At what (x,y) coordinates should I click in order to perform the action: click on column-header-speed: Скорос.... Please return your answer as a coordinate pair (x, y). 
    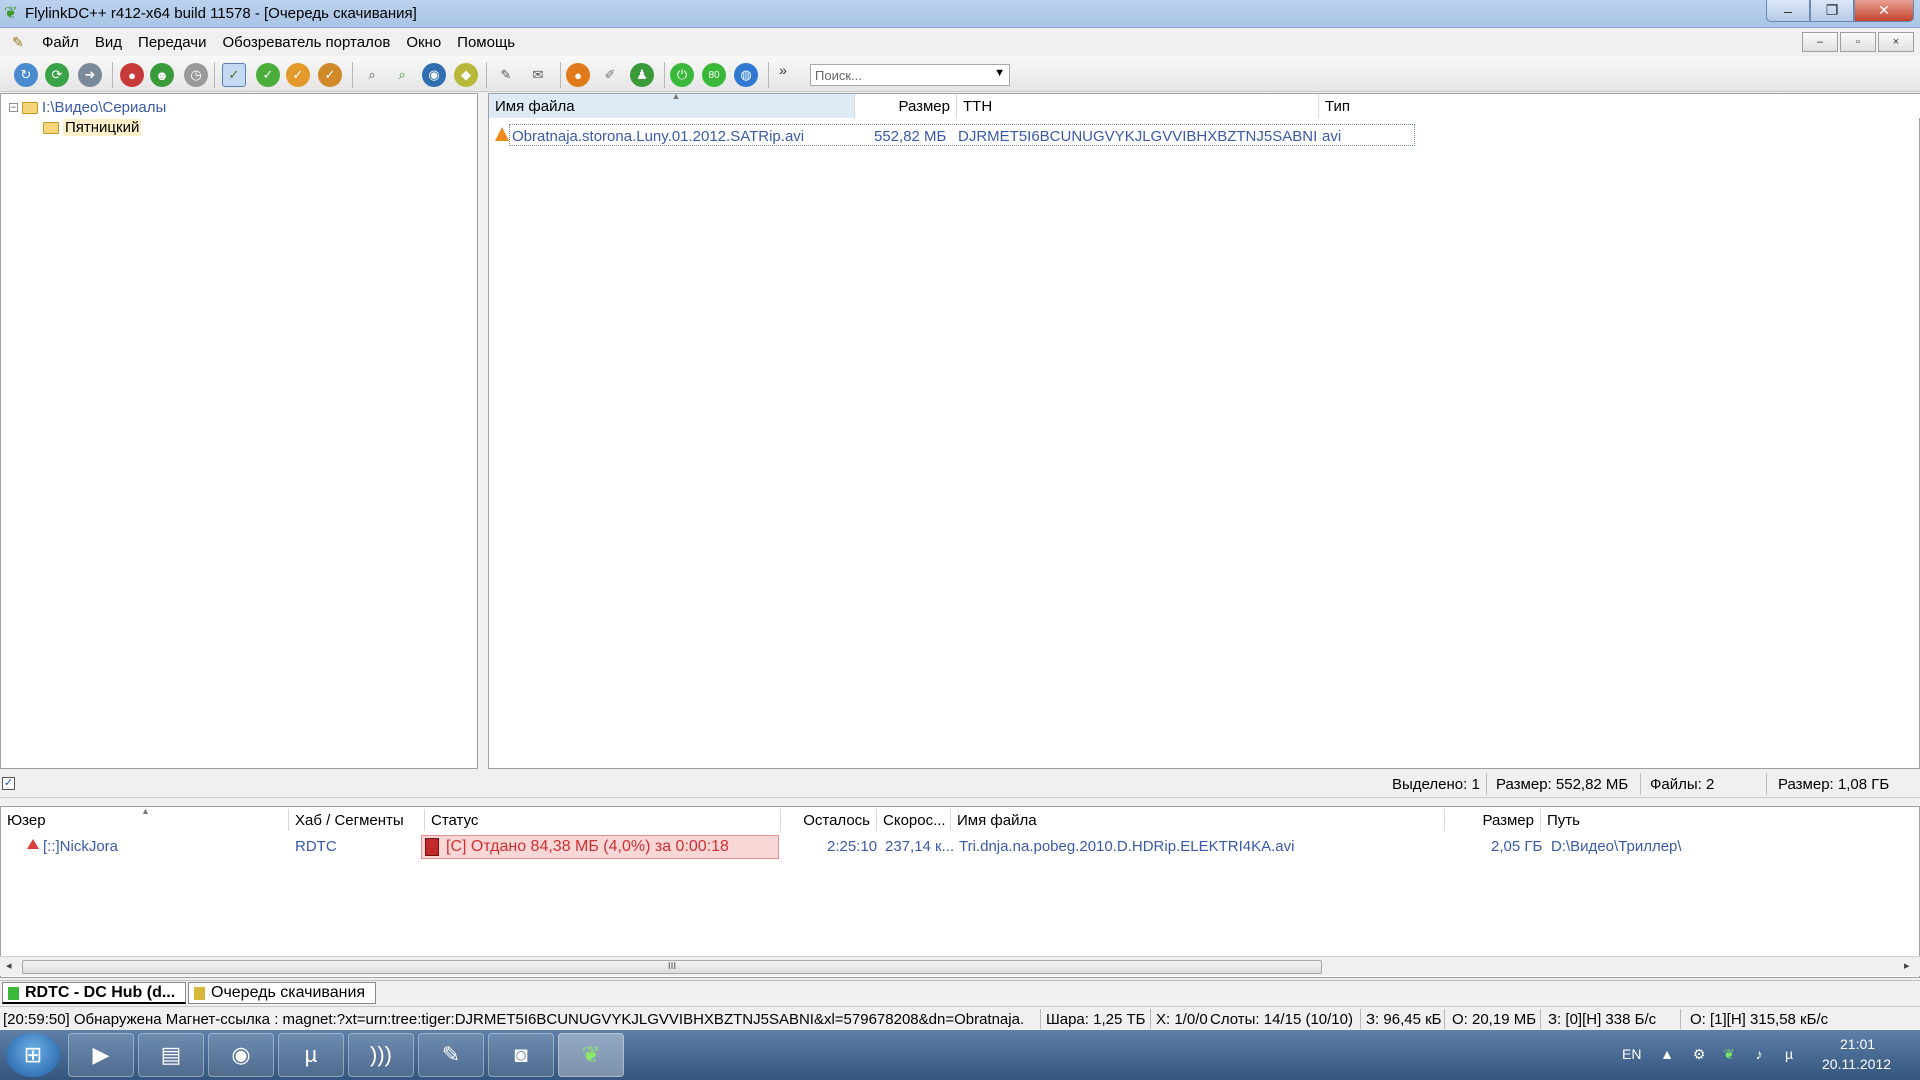
    Looking at the image, I should click on (914, 820).